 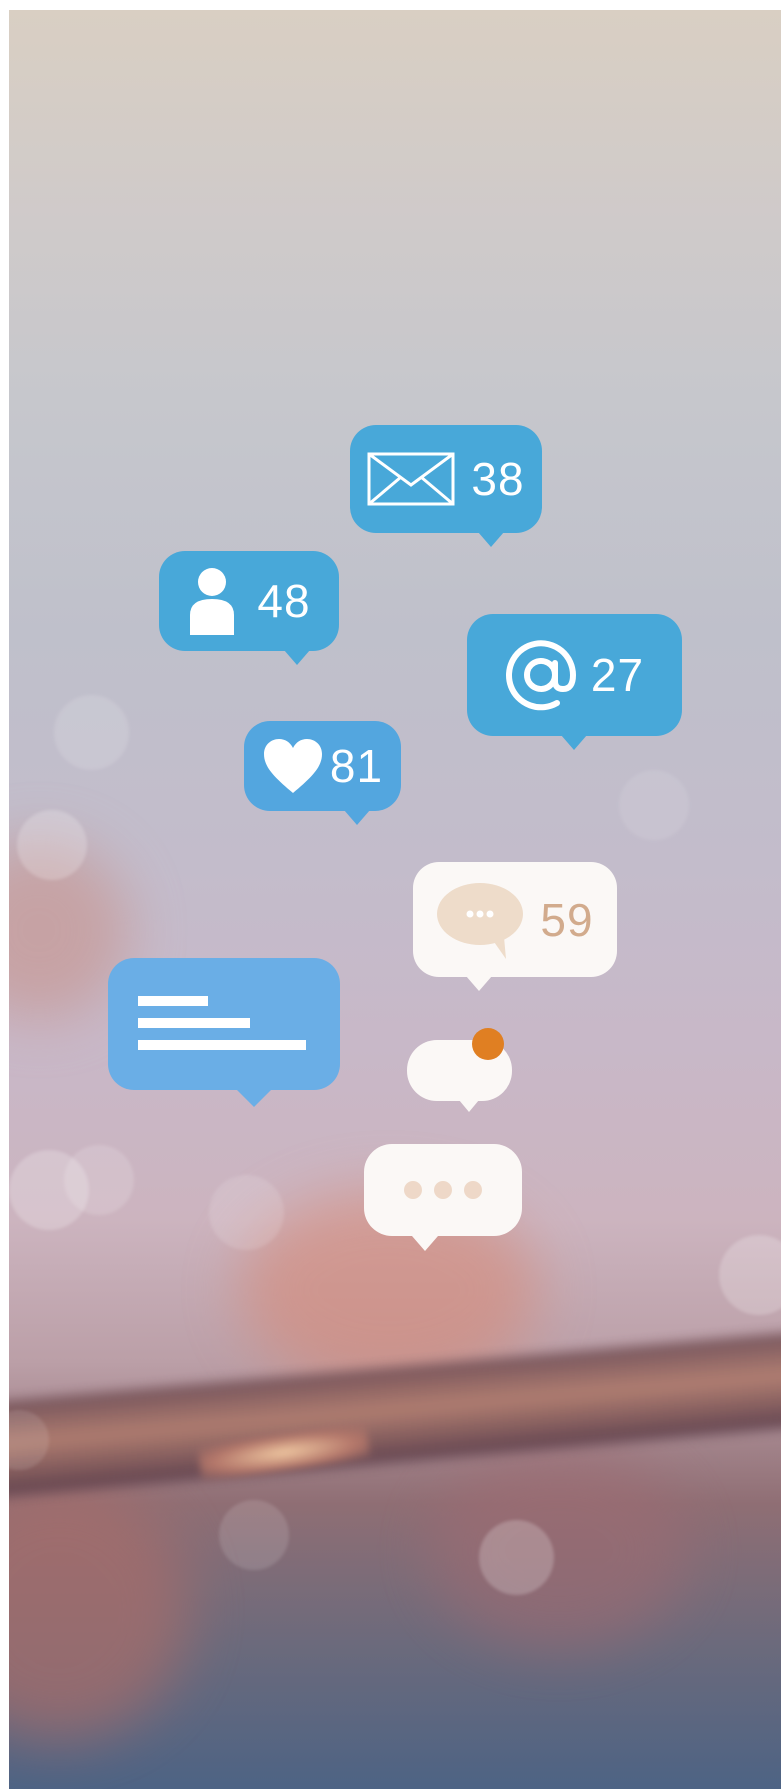 What do you see at coordinates (411, 479) in the screenshot?
I see `envelope-icon` at bounding box center [411, 479].